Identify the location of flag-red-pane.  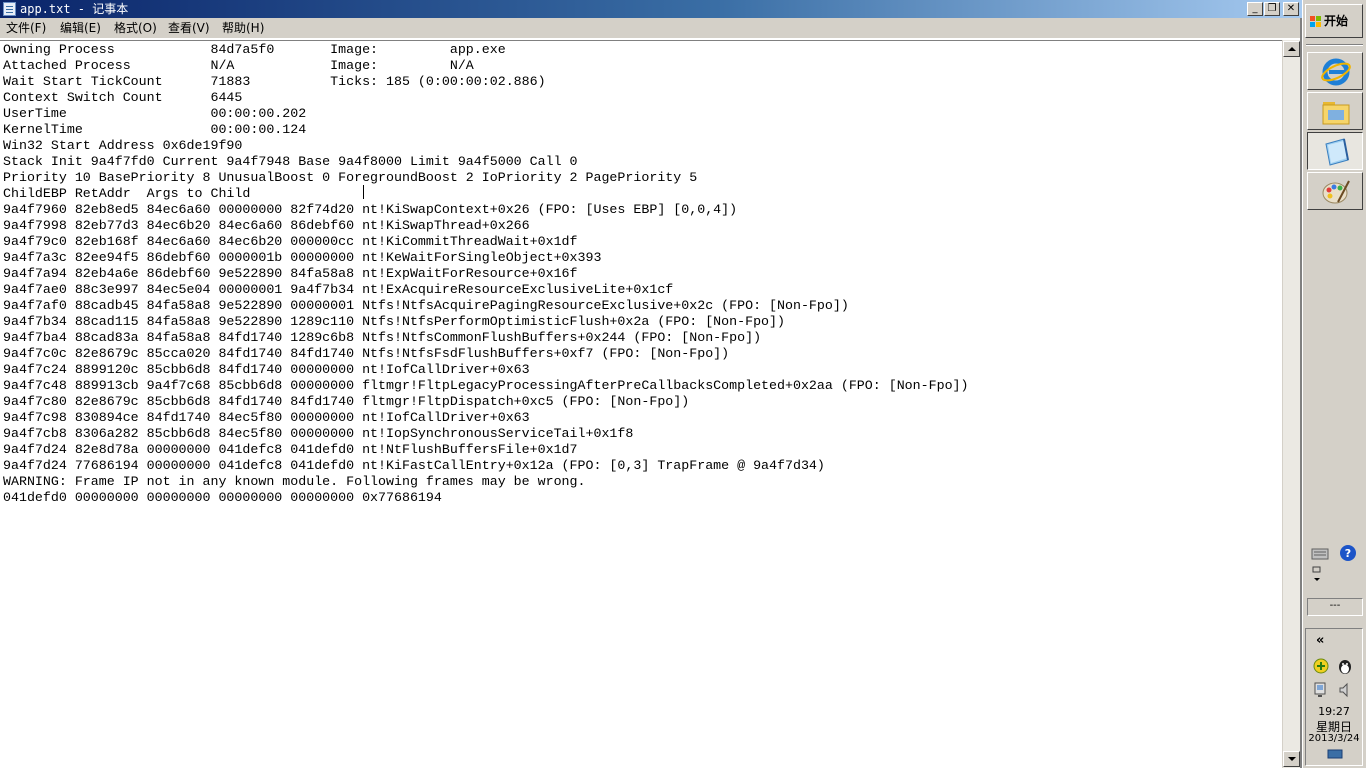
(1312, 18).